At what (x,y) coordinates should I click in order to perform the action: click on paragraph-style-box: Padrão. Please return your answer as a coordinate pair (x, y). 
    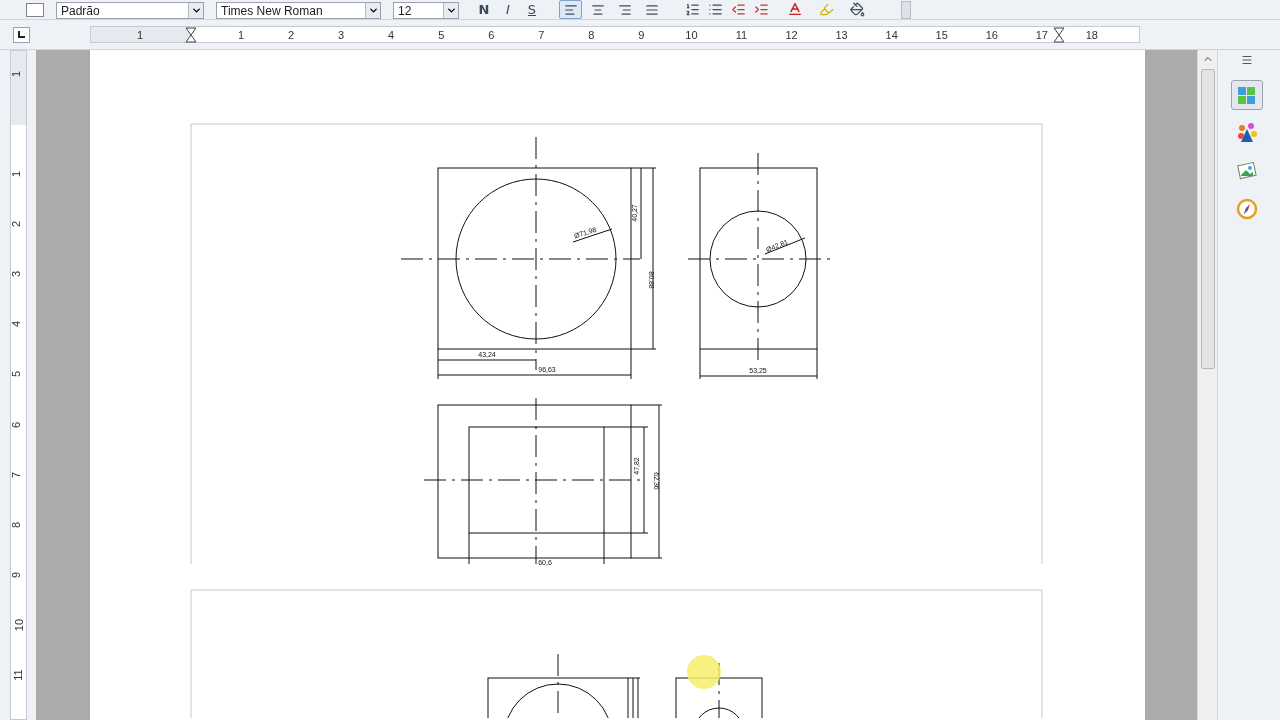
    Looking at the image, I should click on (130, 10).